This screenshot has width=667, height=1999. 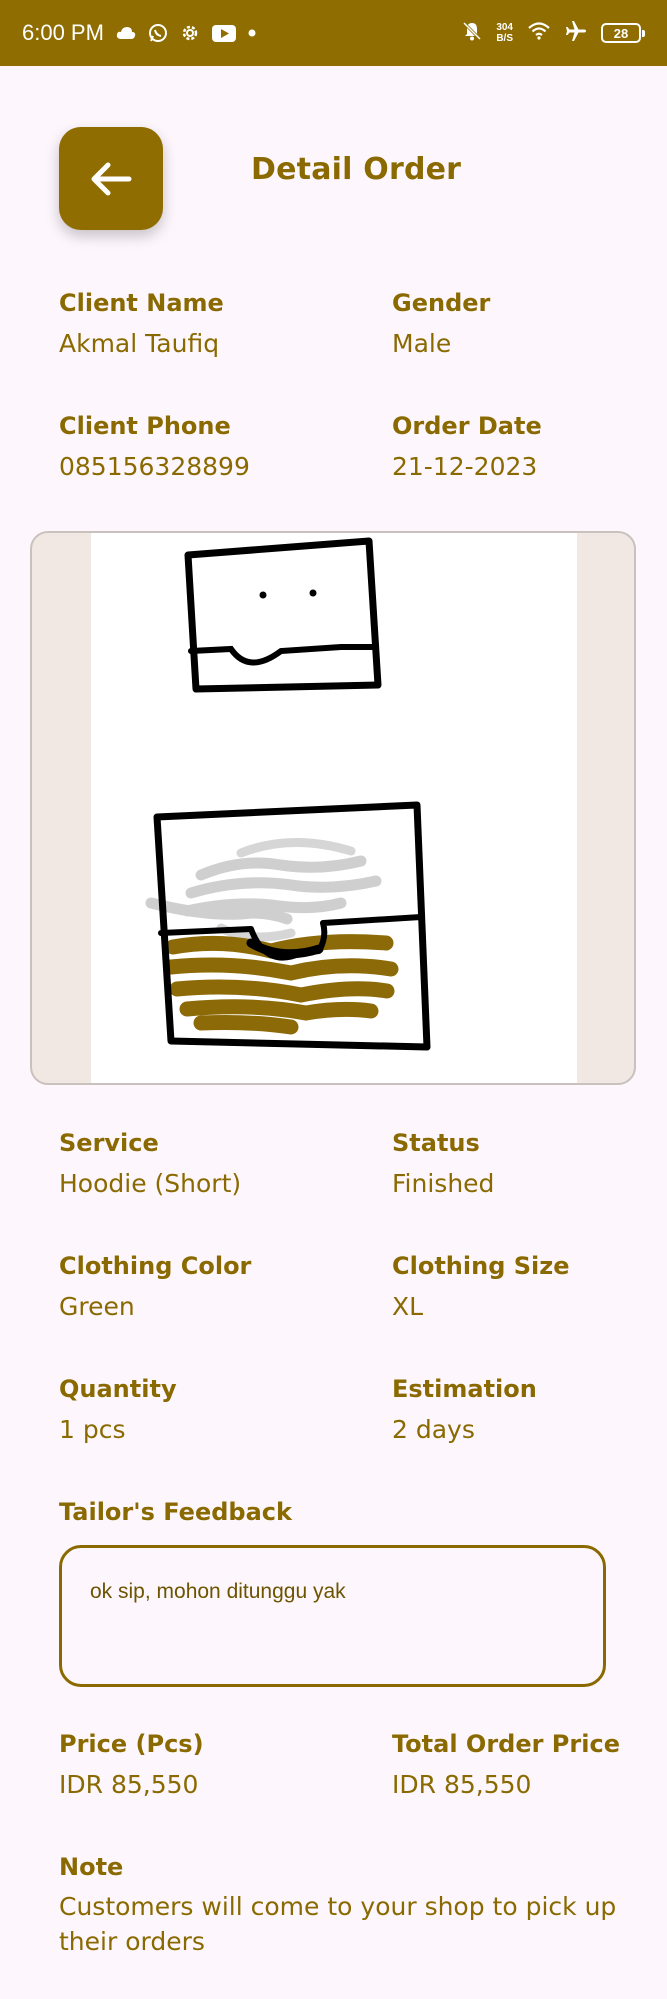 What do you see at coordinates (131, 1764) in the screenshot?
I see `price-field: Price (Pcs) IDR 85,550` at bounding box center [131, 1764].